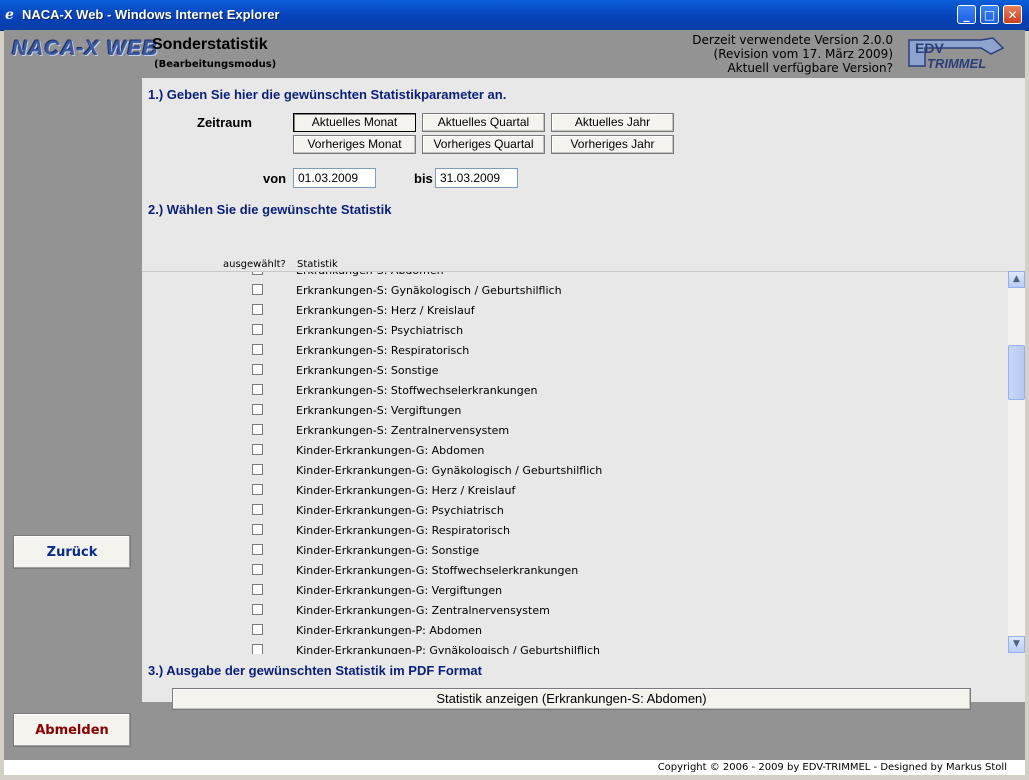  What do you see at coordinates (574, 276) in the screenshot?
I see `list-item: ✓ Erkrankungen-S: Abdomen` at bounding box center [574, 276].